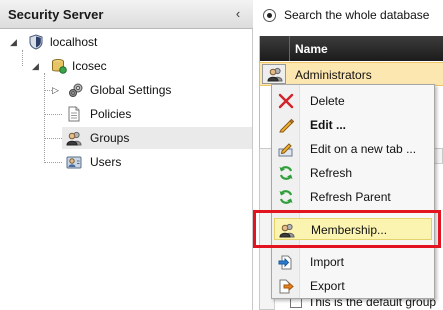 This screenshot has width=443, height=310. Describe the element at coordinates (327, 286) in the screenshot. I see `menu-item-label: Export` at that location.